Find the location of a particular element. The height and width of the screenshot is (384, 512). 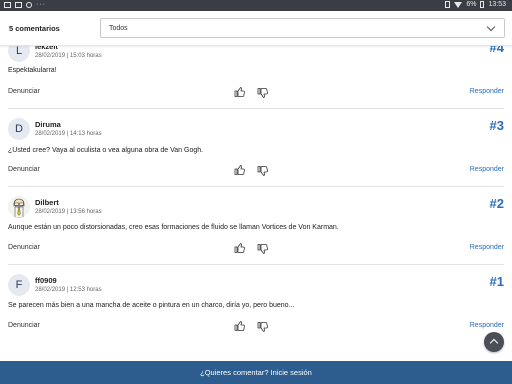

battery-percent: 6% is located at coordinates (471, 4).